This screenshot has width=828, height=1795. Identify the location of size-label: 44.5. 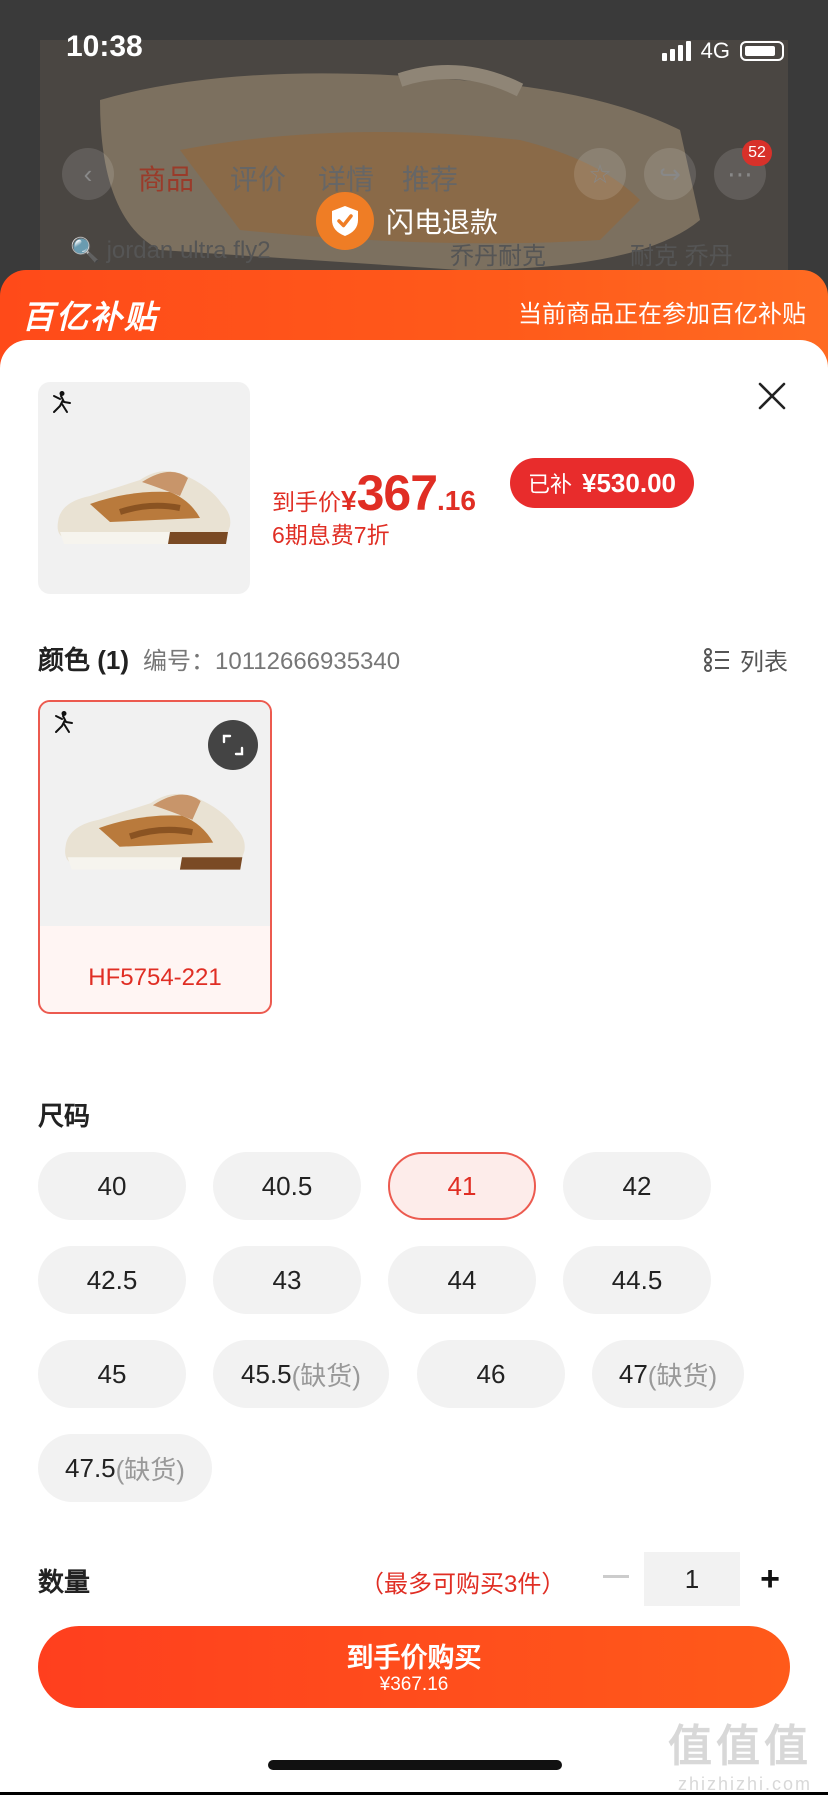
(637, 1279).